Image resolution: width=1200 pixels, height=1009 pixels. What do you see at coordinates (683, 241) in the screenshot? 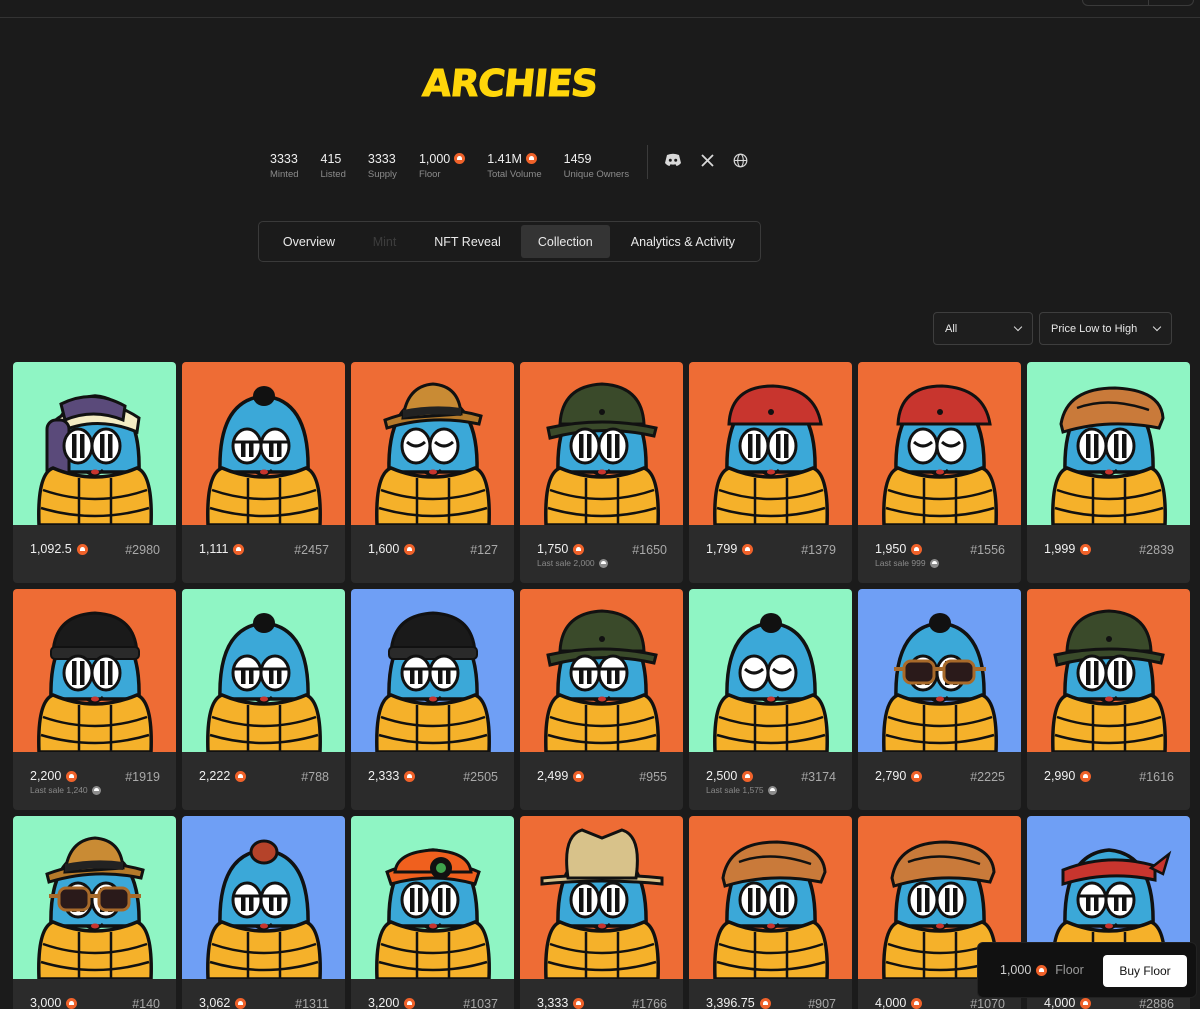
I see `tab-analytics-activity: Analytics & Activity` at bounding box center [683, 241].